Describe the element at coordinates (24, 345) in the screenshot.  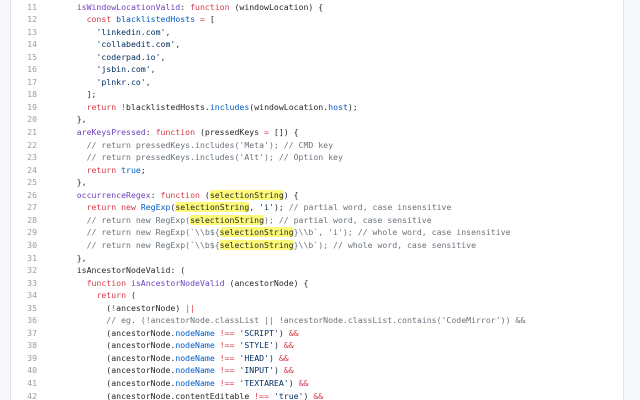
I see `line-number: 38` at that location.